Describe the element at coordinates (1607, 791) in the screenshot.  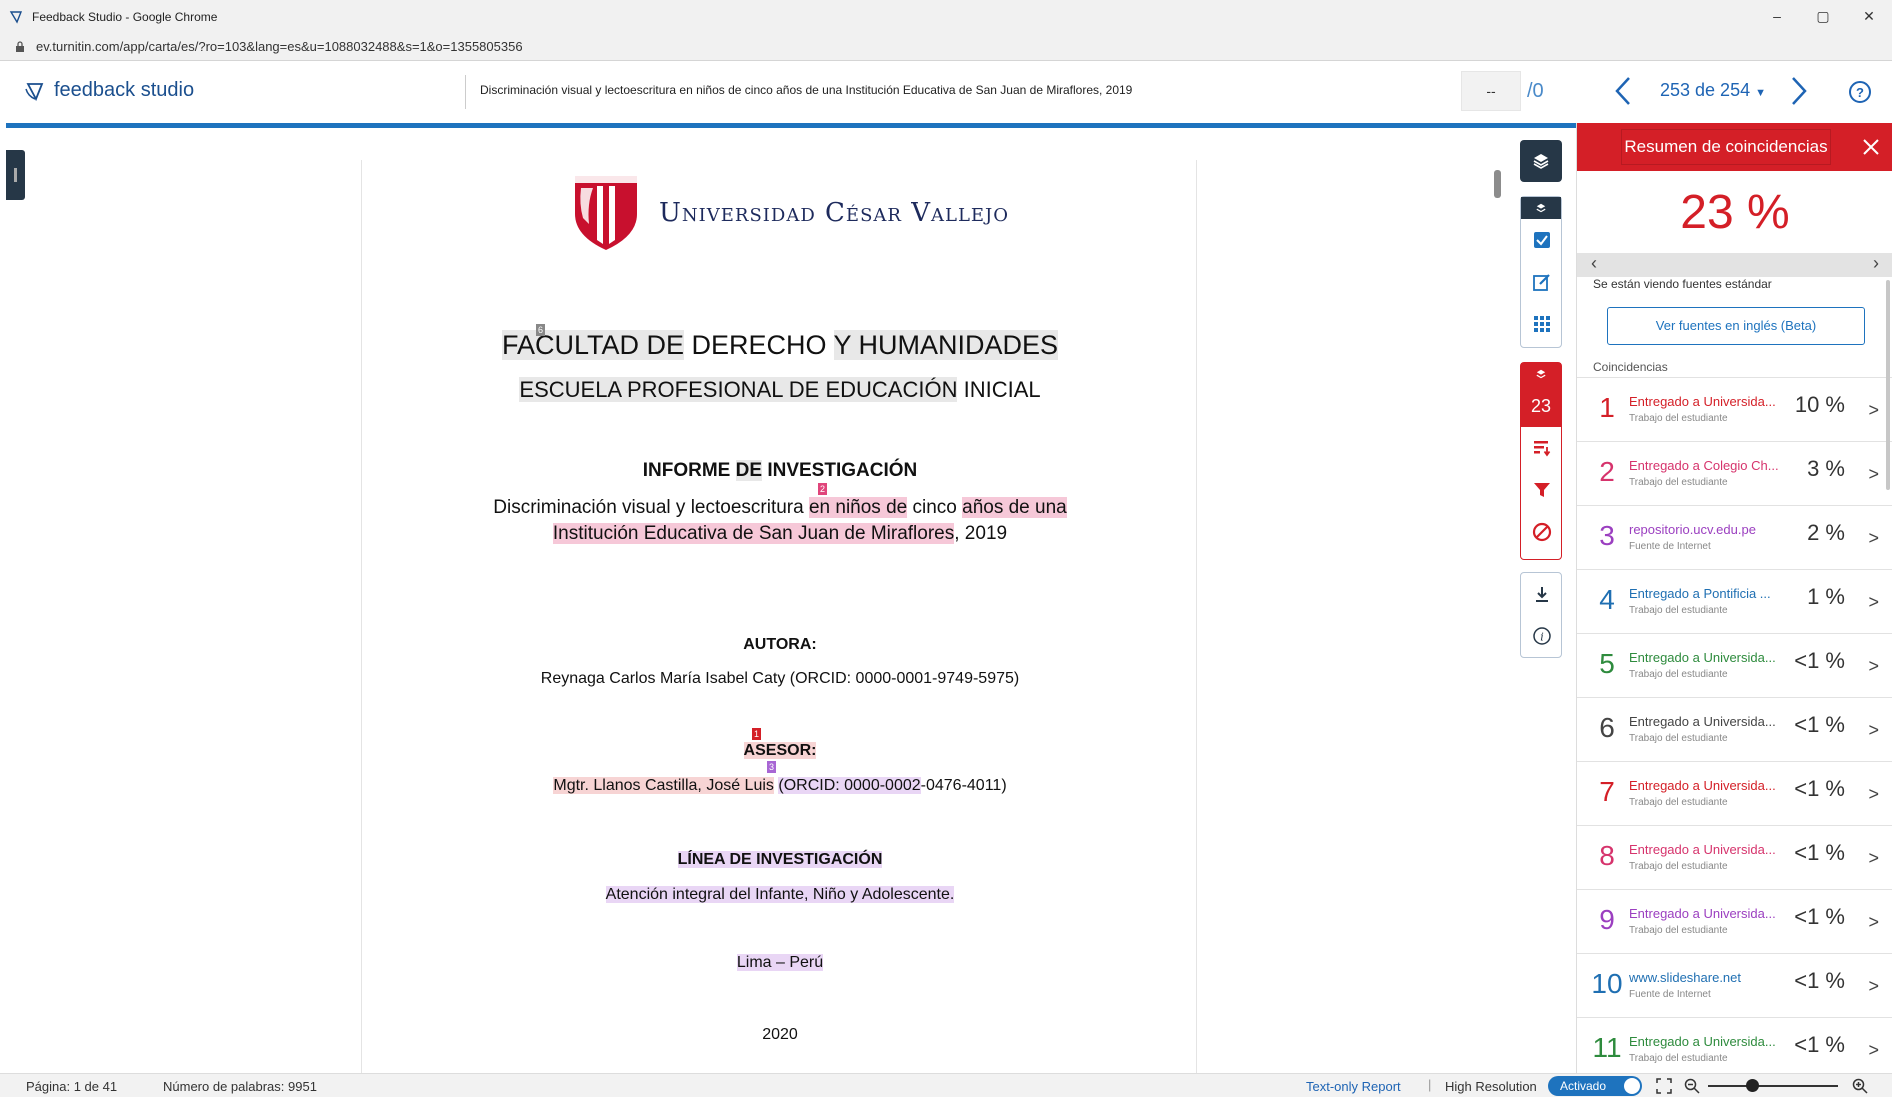
I see `match-number: 7` at that location.